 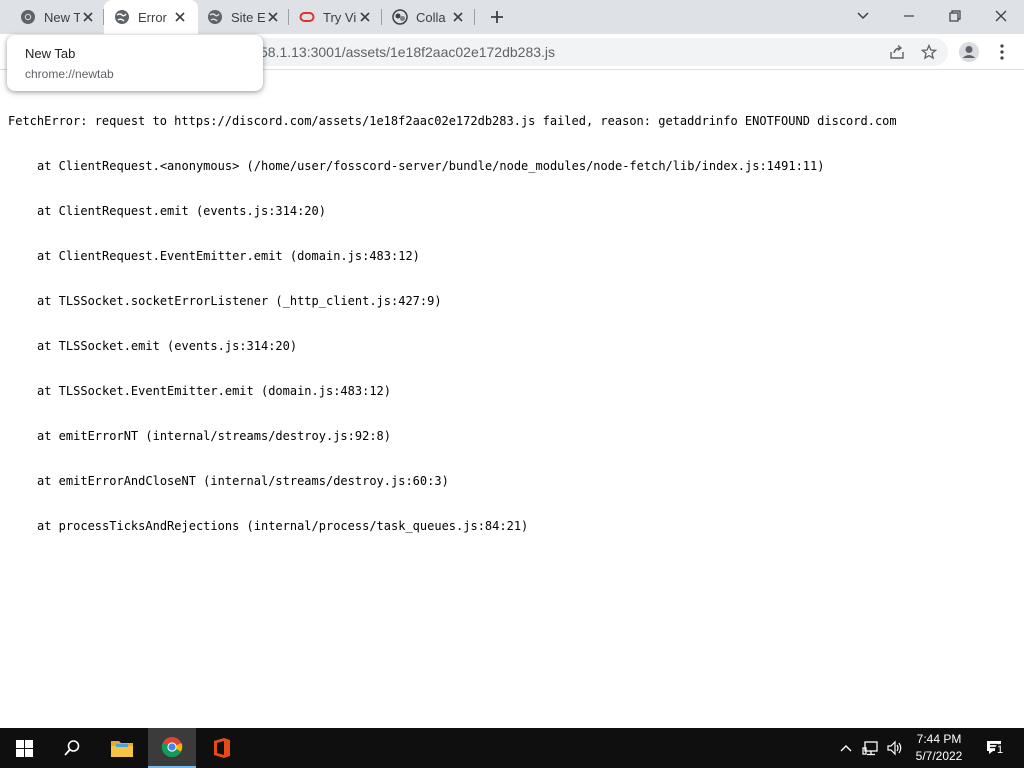 I want to click on tab-title: Colla, so click(x=431, y=17).